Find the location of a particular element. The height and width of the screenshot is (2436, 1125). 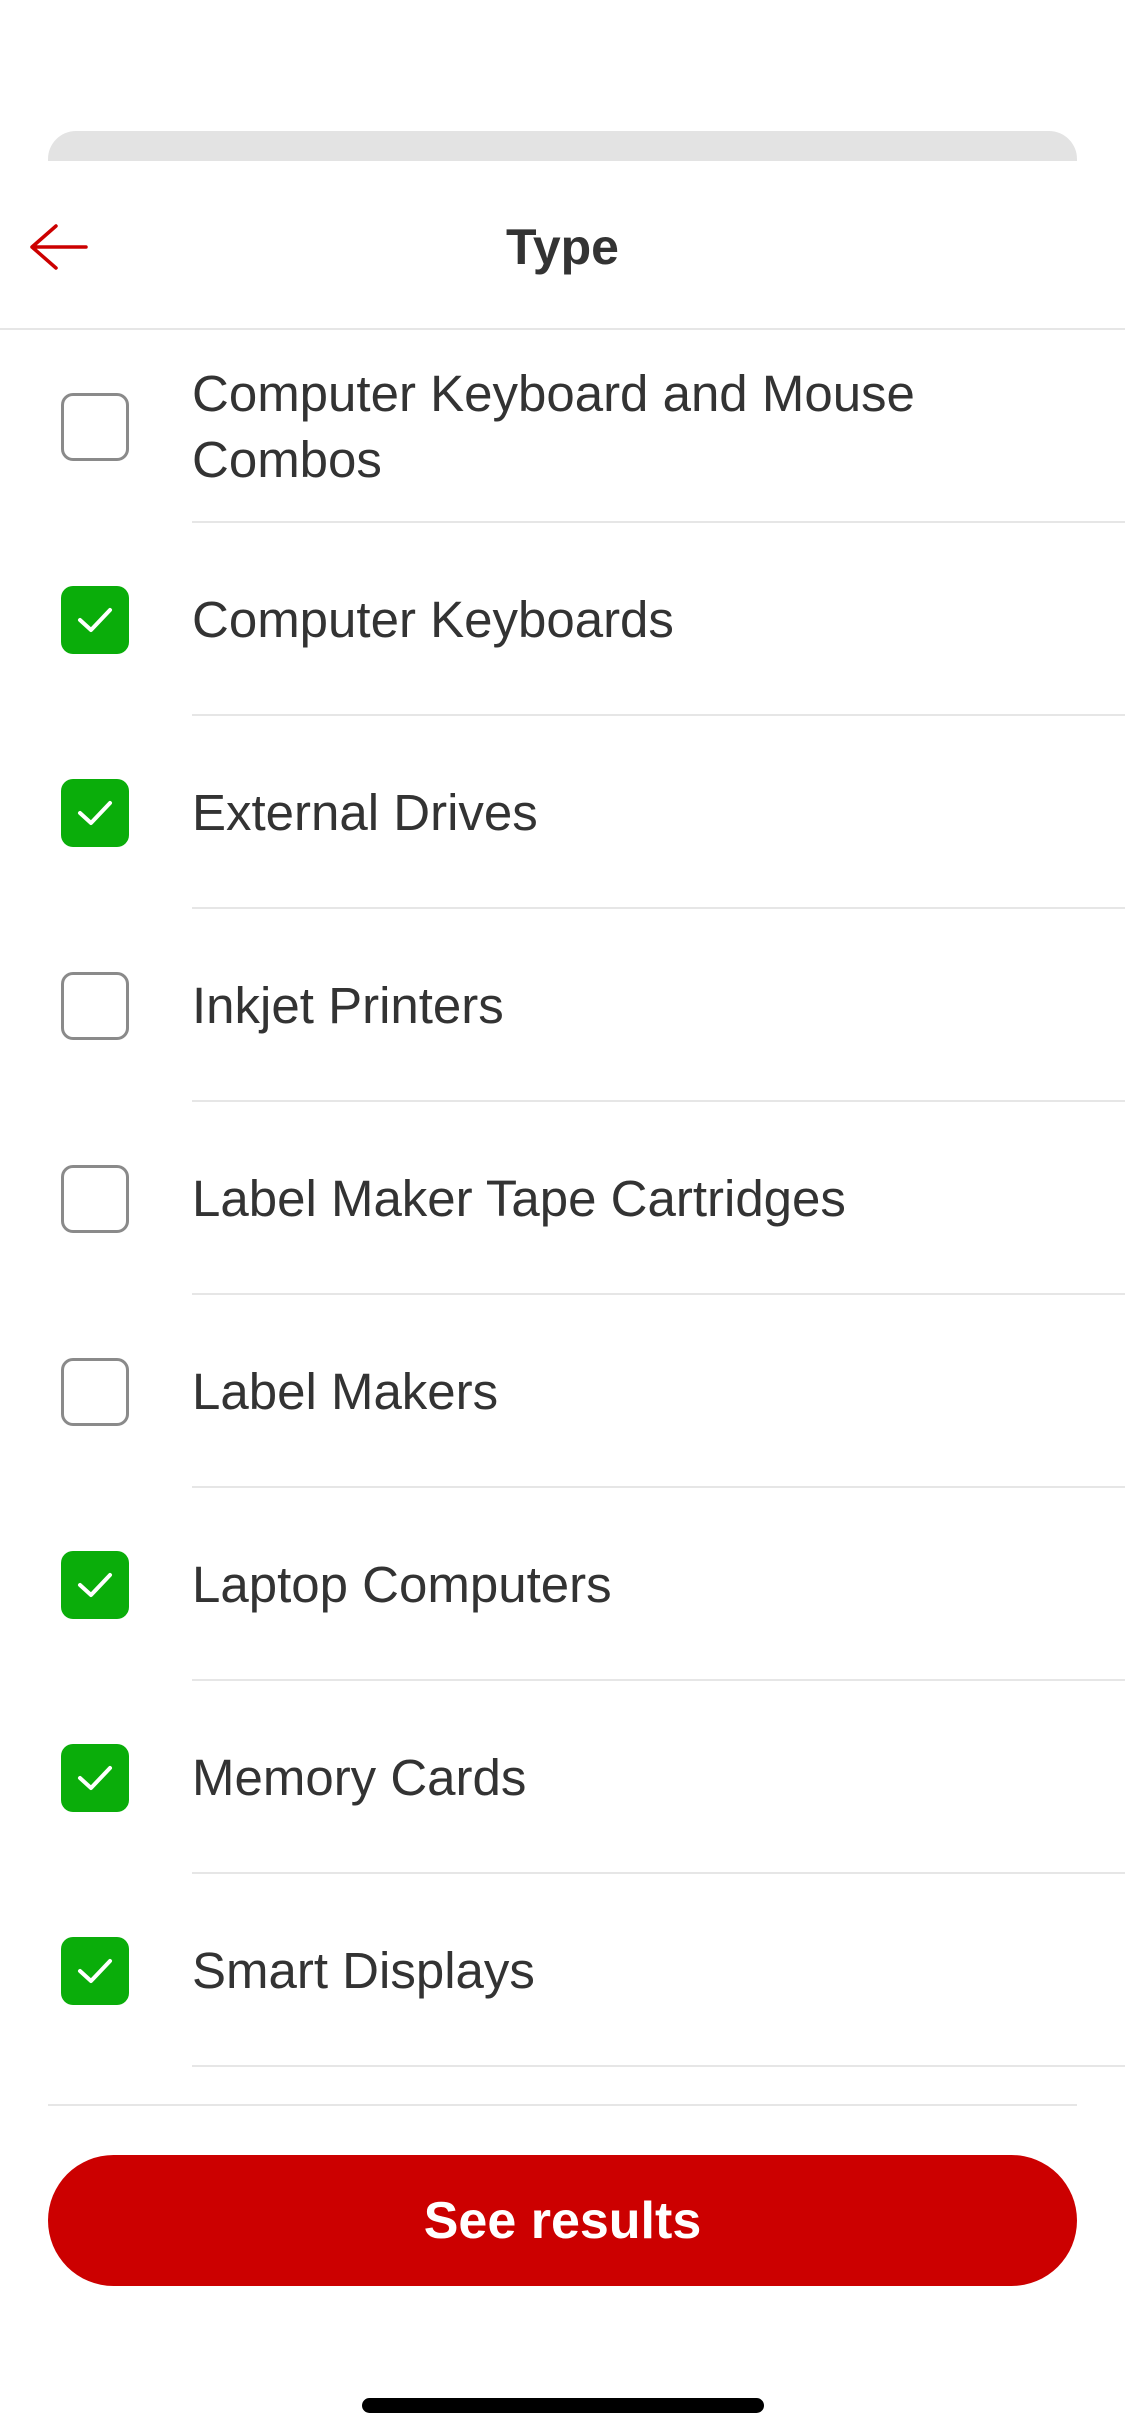

footer-divider is located at coordinates (562, 2105).